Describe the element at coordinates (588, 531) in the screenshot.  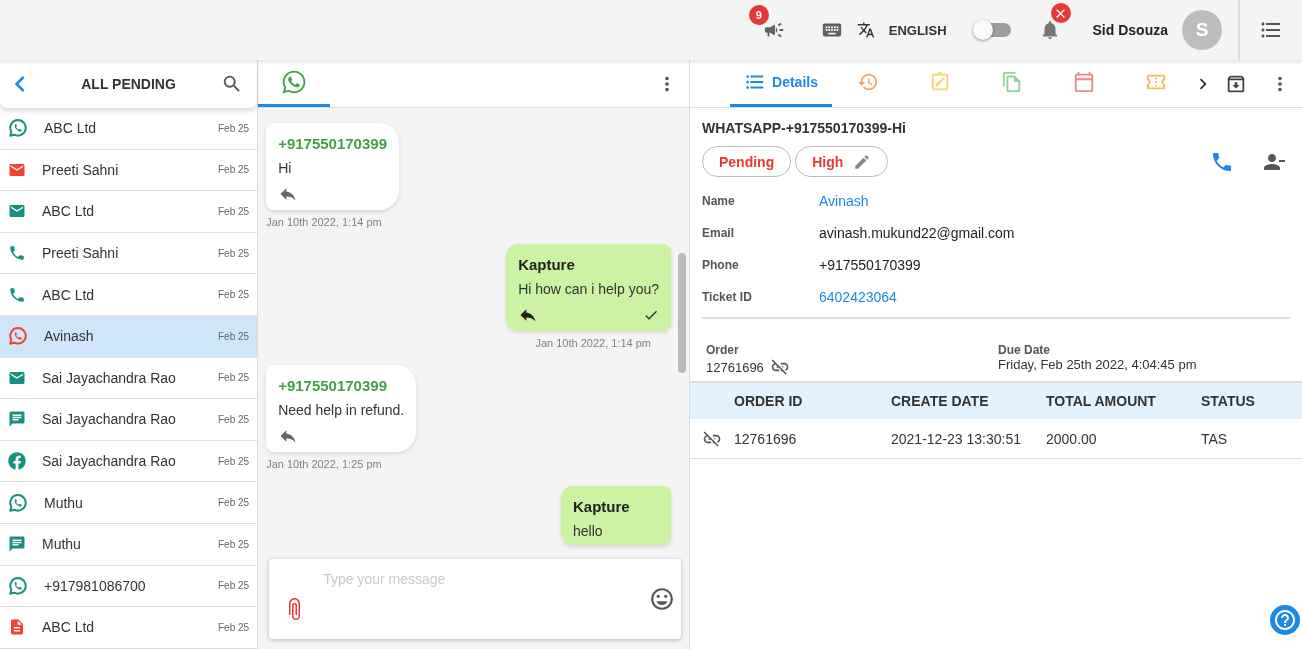
I see `message-text: hello` at that location.